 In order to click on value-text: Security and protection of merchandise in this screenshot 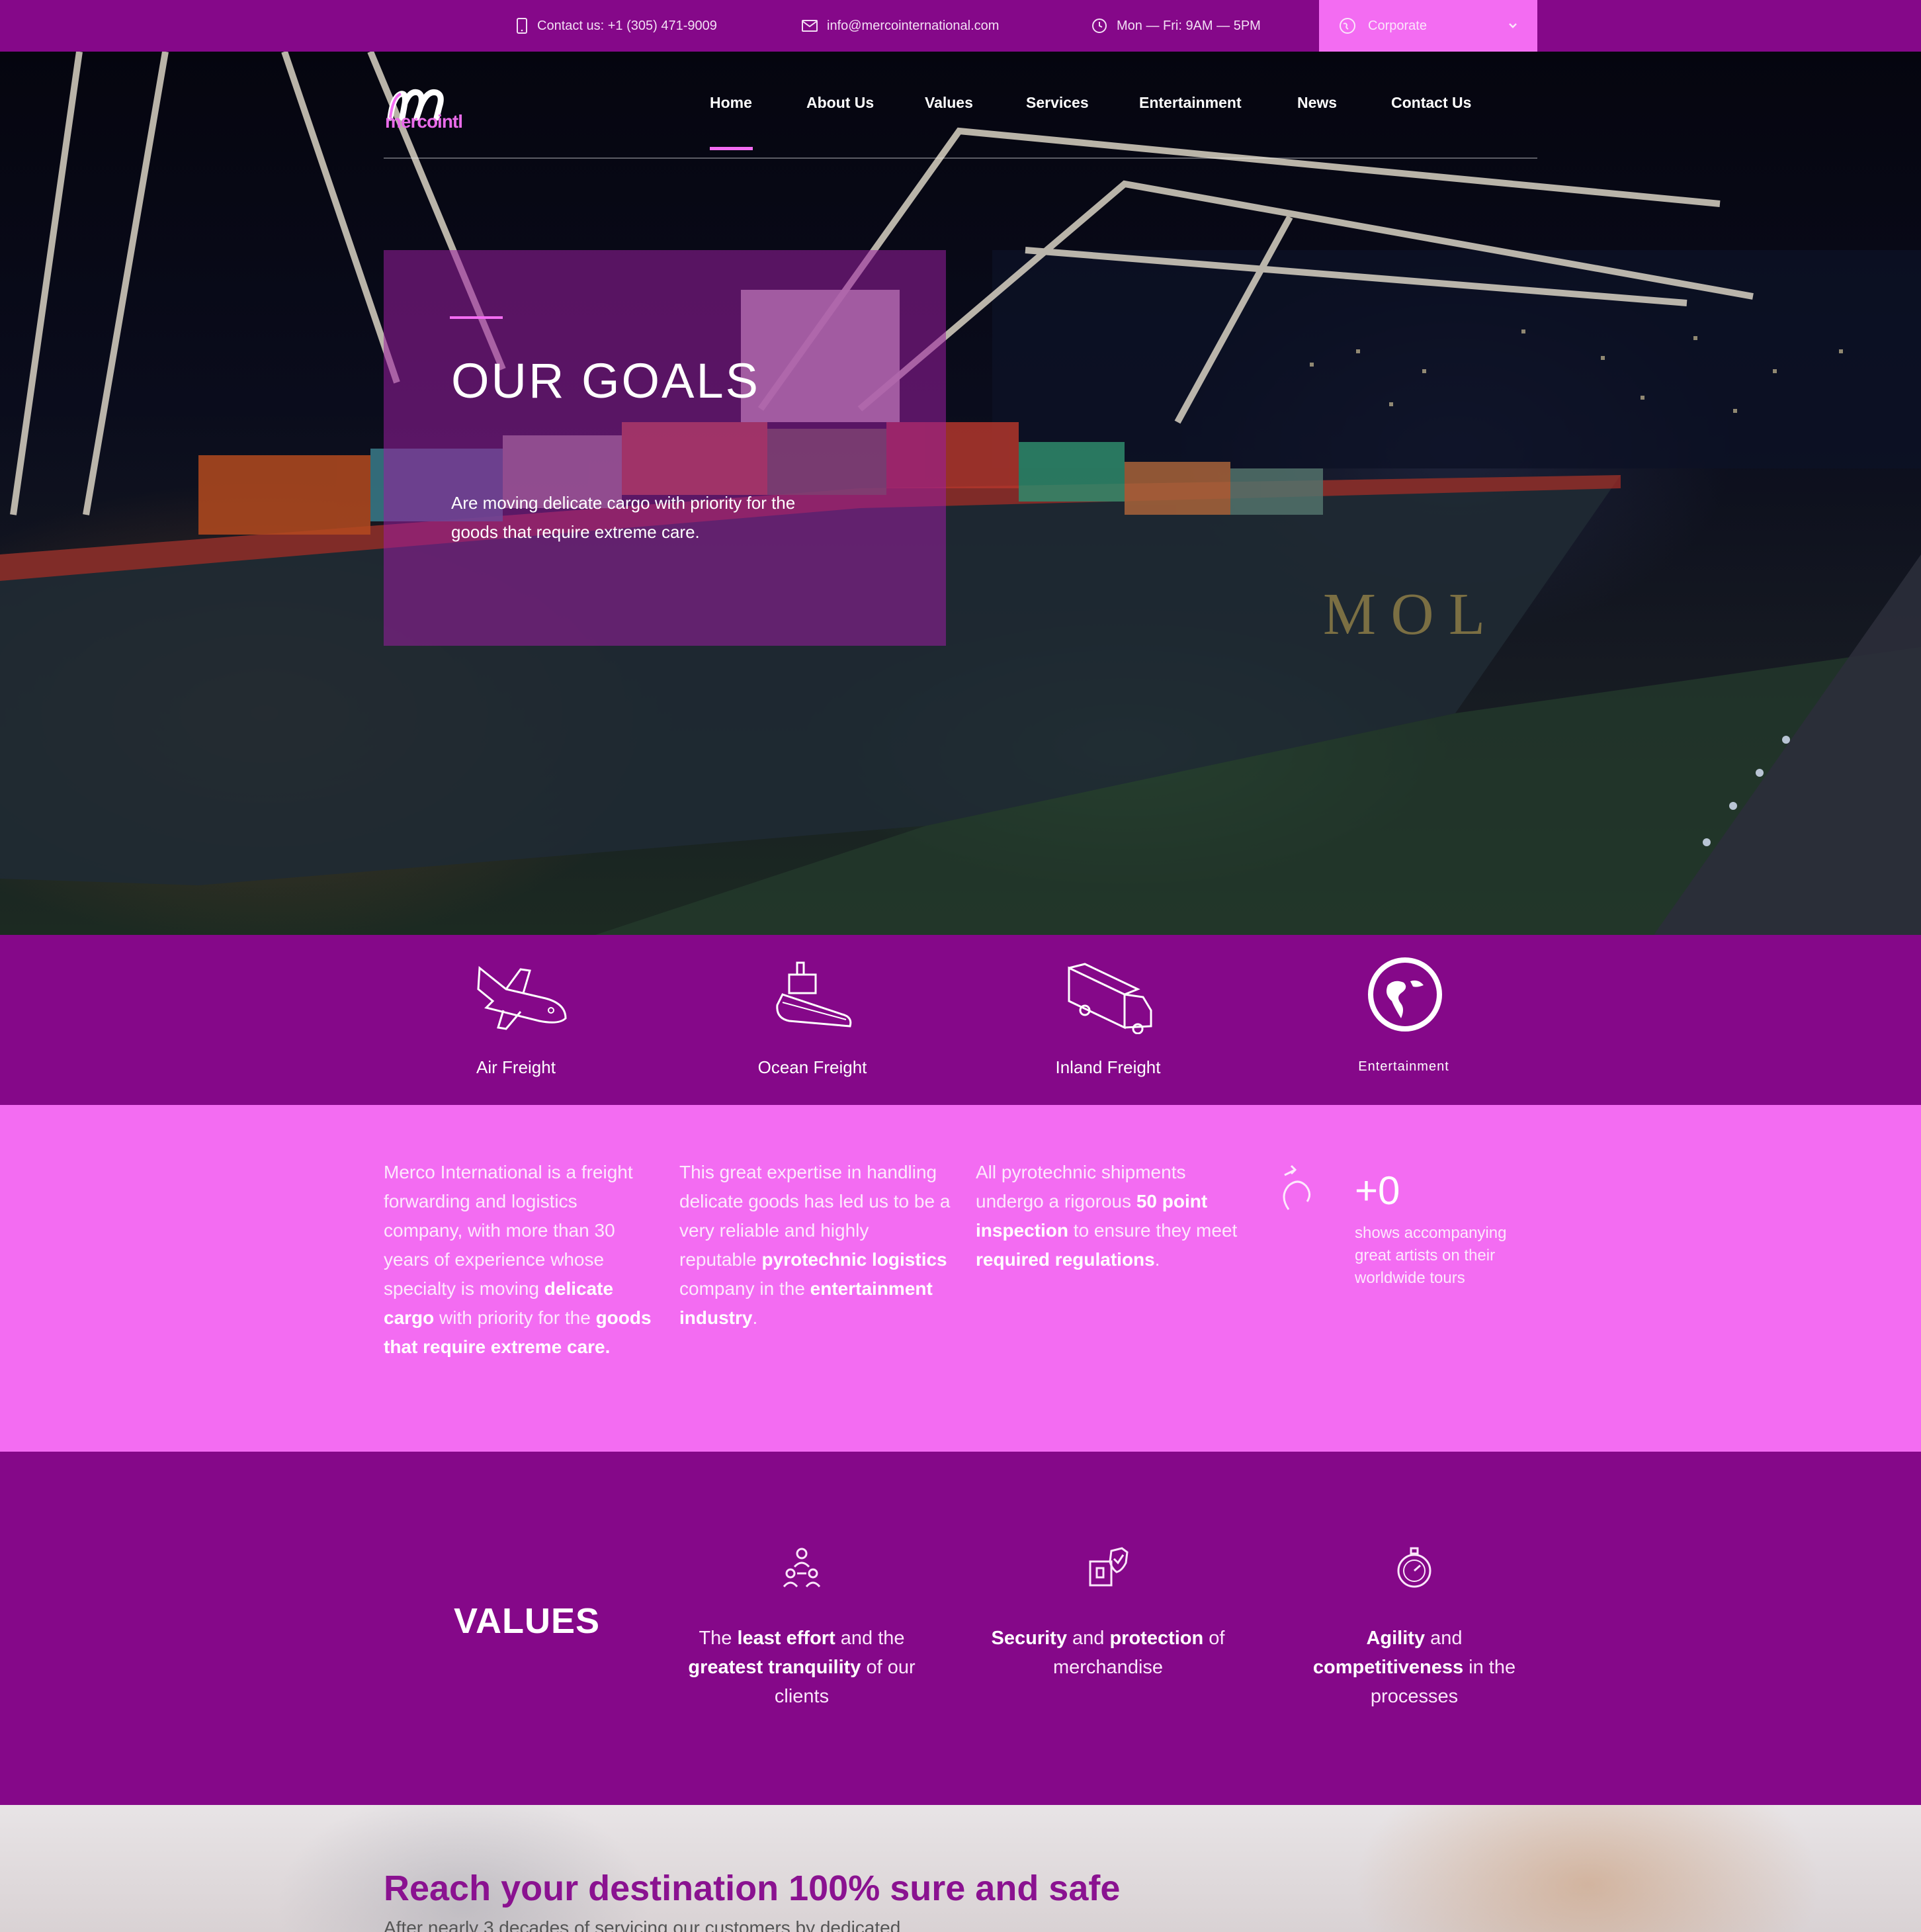, I will do `click(1108, 1653)`.